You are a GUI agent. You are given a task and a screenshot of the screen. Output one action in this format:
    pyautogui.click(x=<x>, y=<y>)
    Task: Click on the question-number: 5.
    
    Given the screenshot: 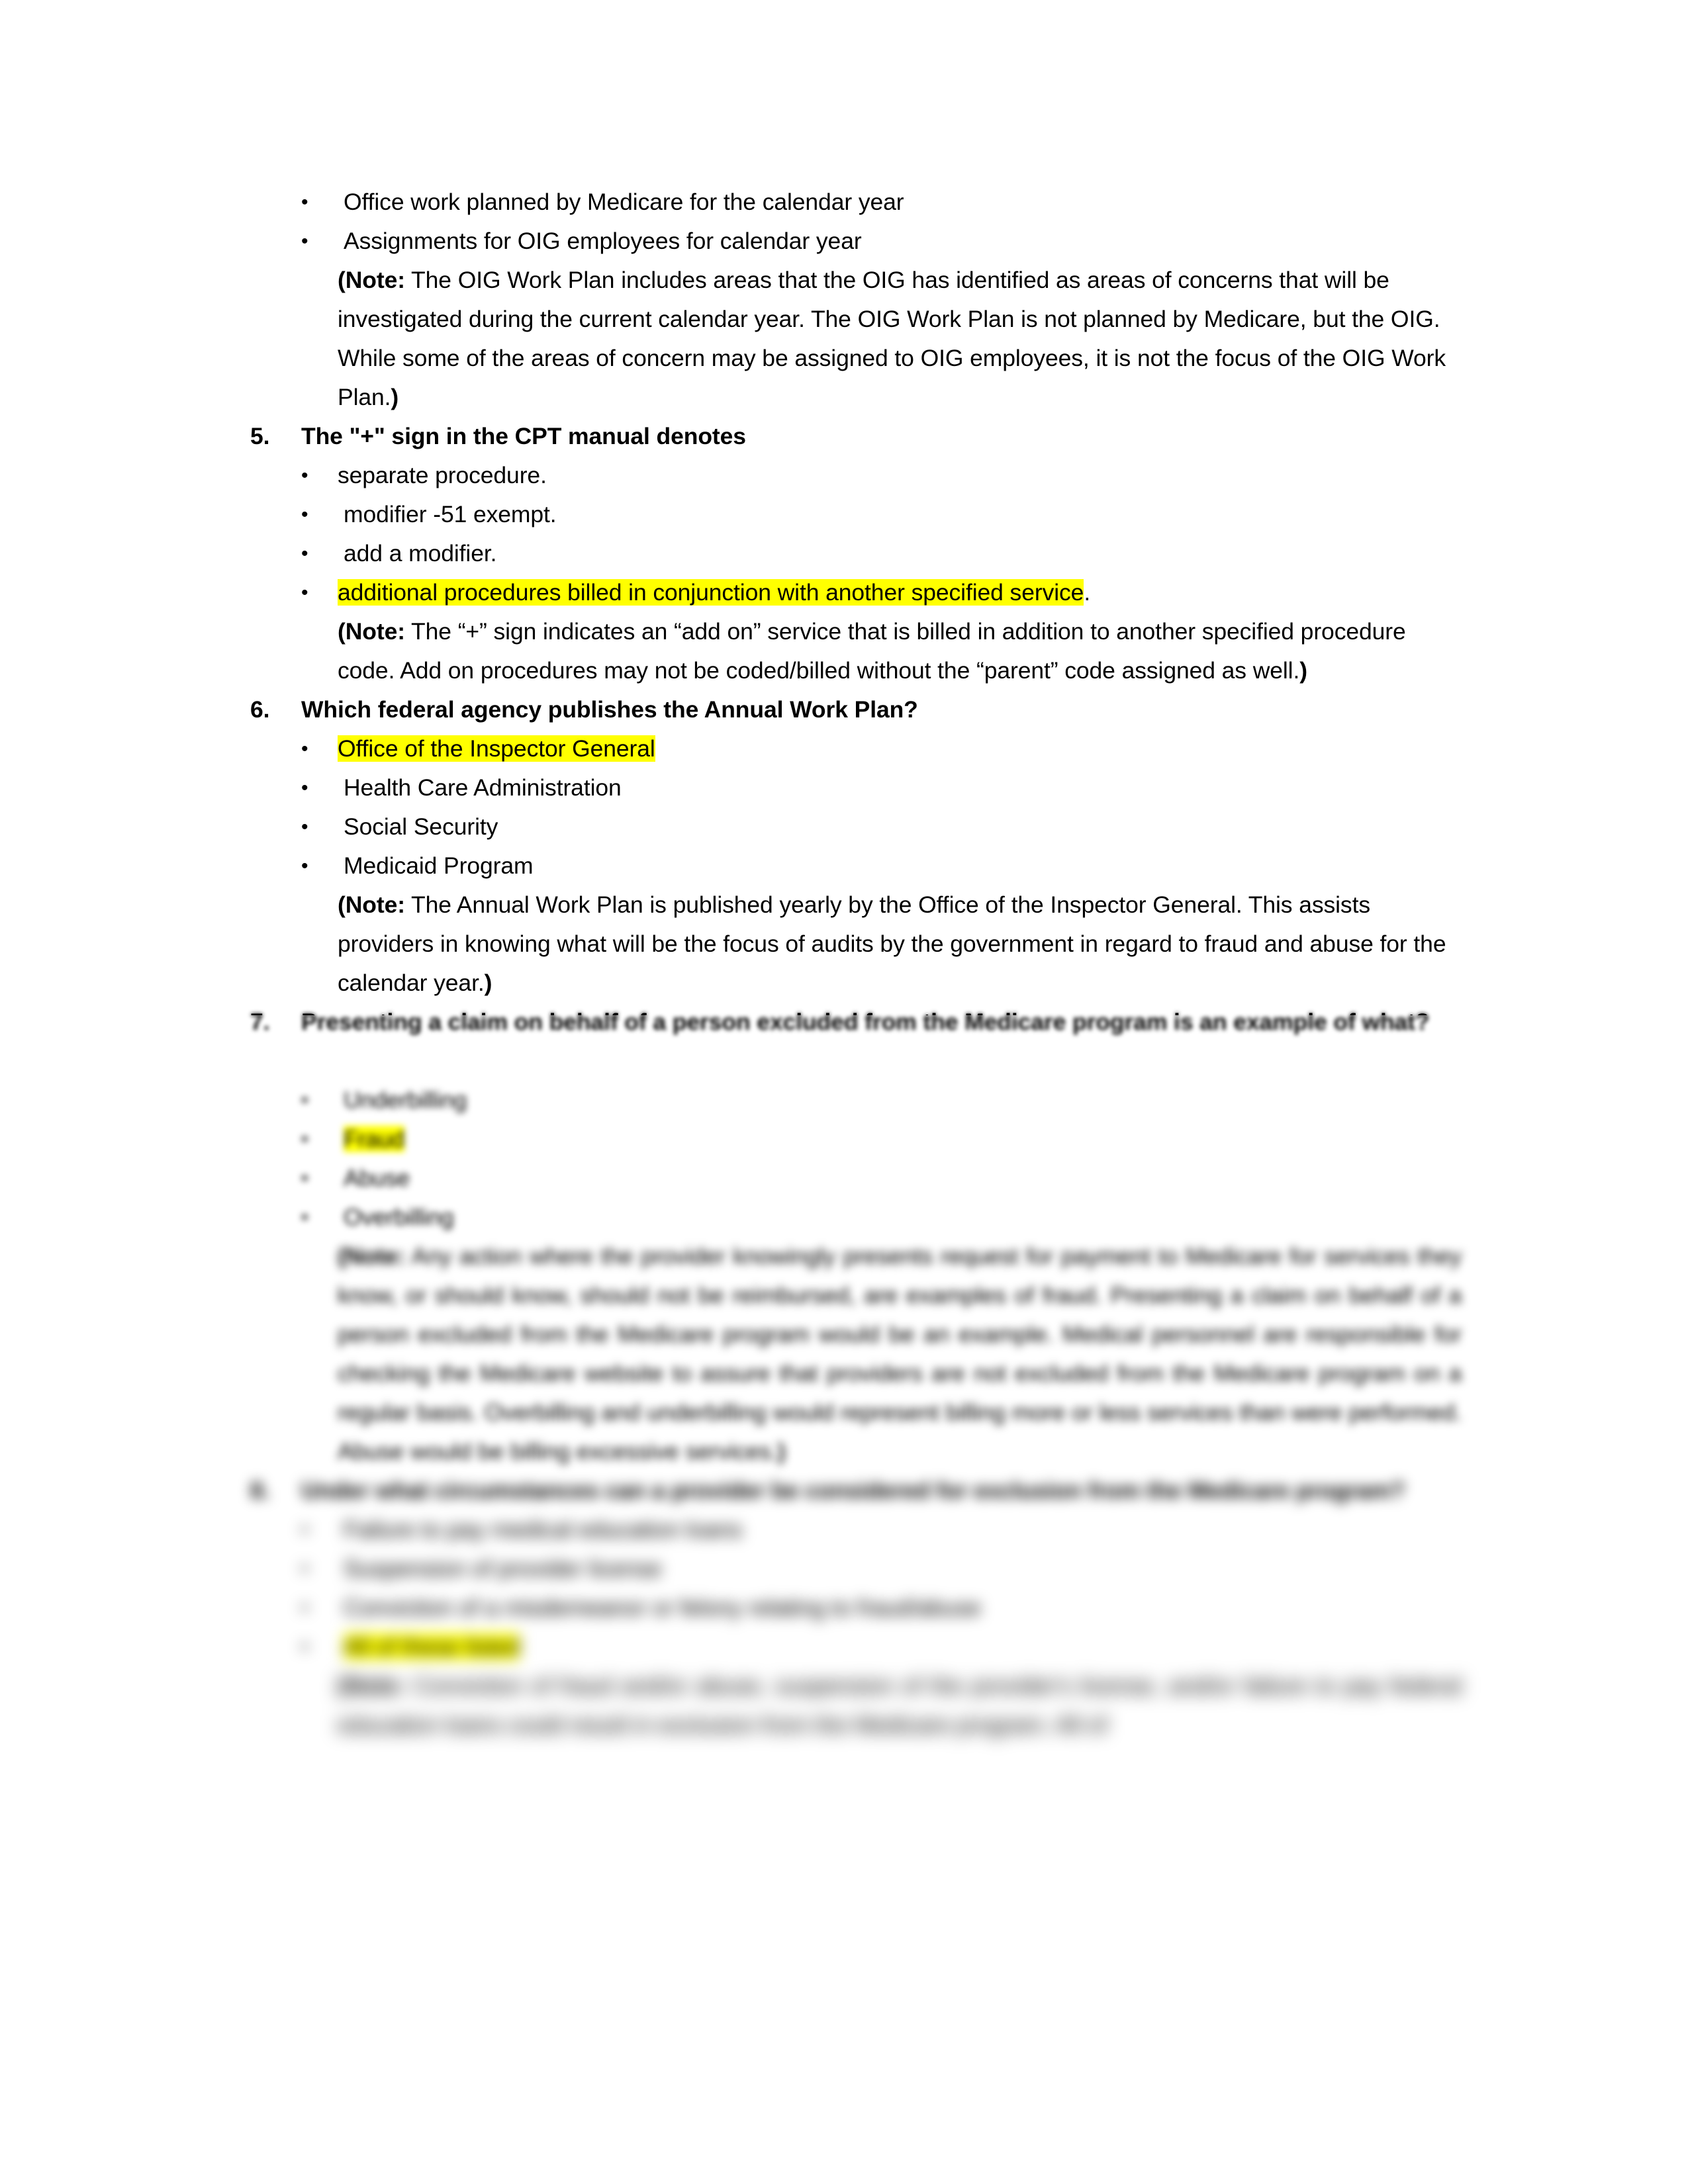 What is the action you would take?
    pyautogui.click(x=260, y=436)
    